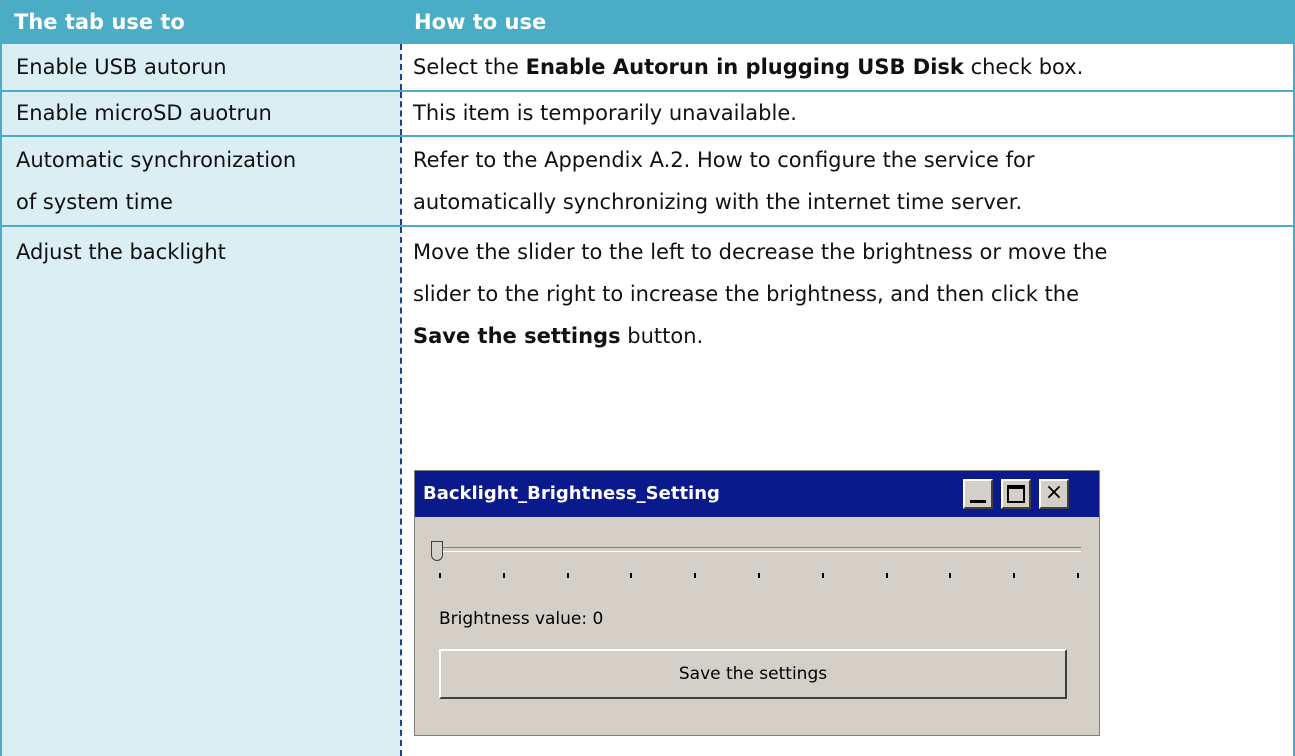  Describe the element at coordinates (121, 252) in the screenshot. I see `row-label: Adjust the backlight` at that location.